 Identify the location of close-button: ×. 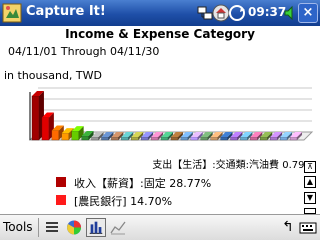
(308, 13).